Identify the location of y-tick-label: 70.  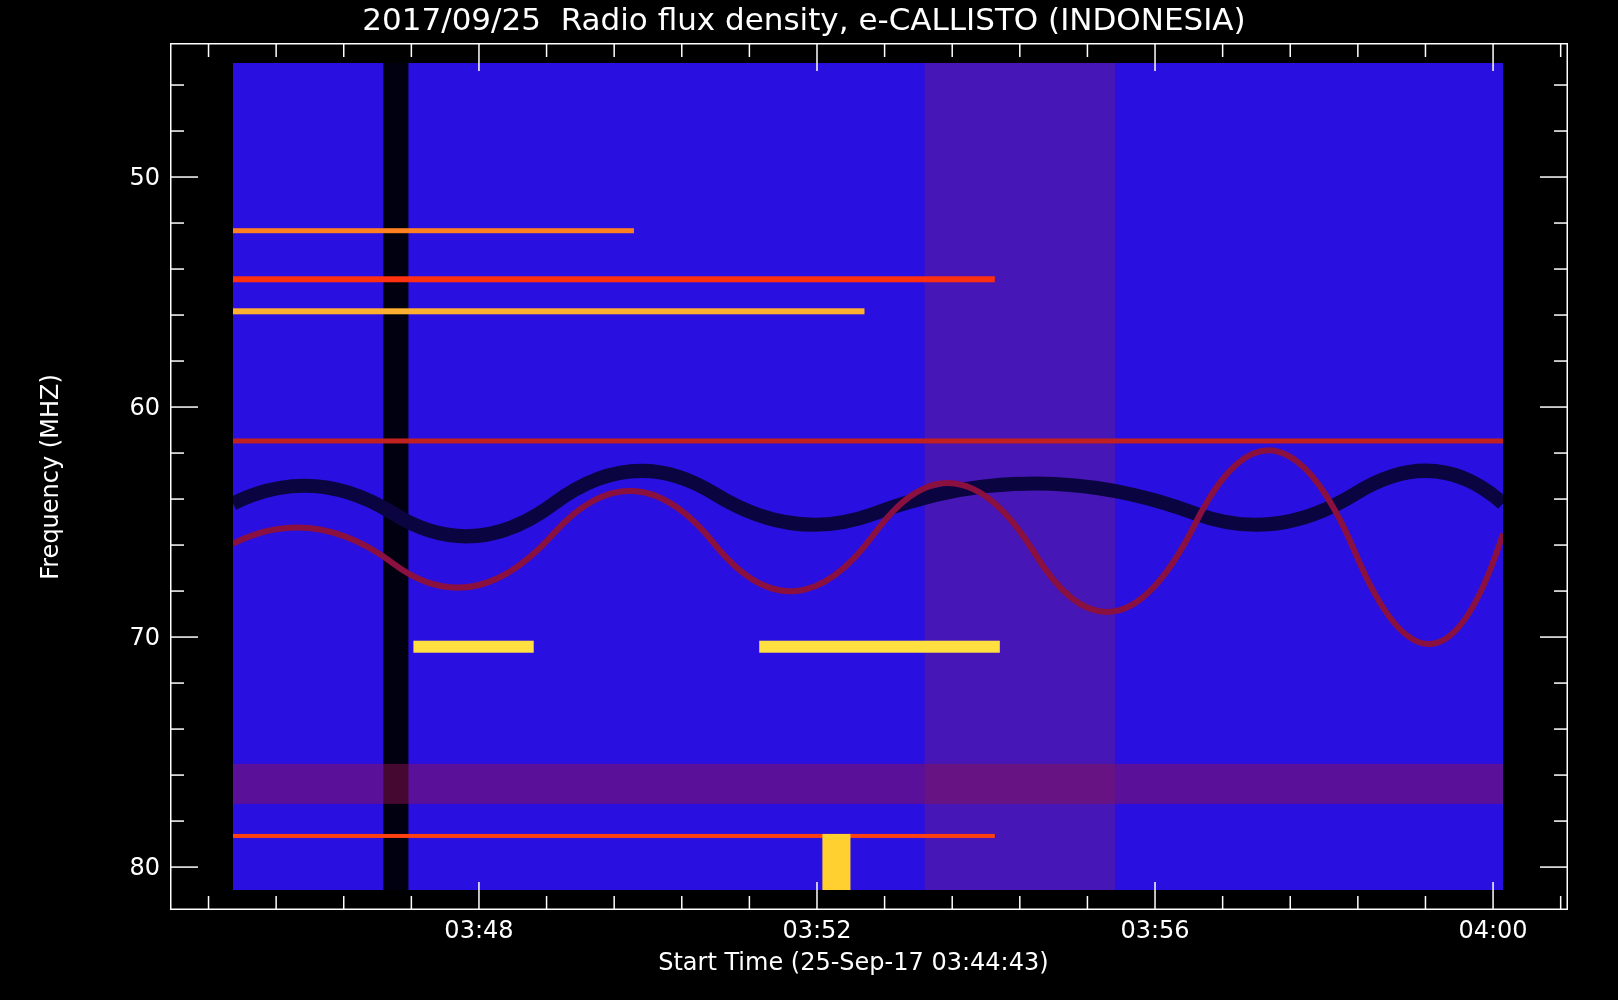
(144, 637).